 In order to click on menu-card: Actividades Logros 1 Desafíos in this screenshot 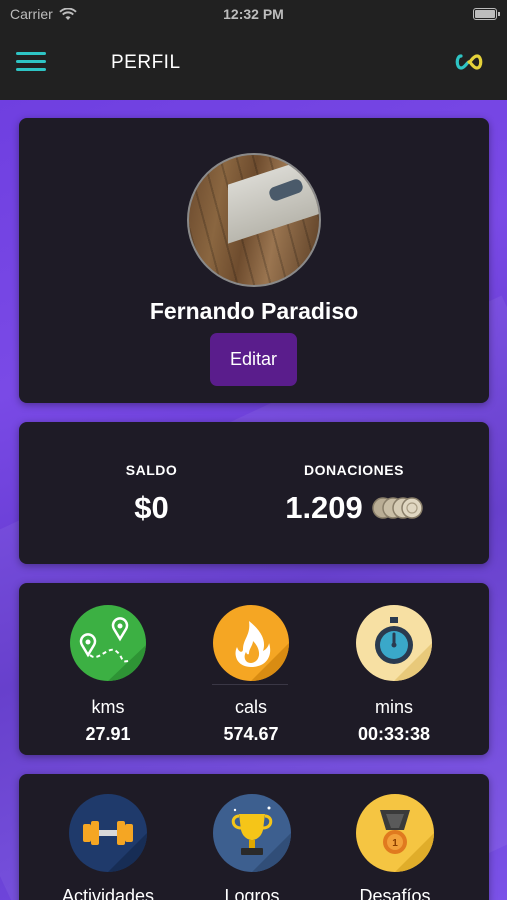, I will do `click(254, 837)`.